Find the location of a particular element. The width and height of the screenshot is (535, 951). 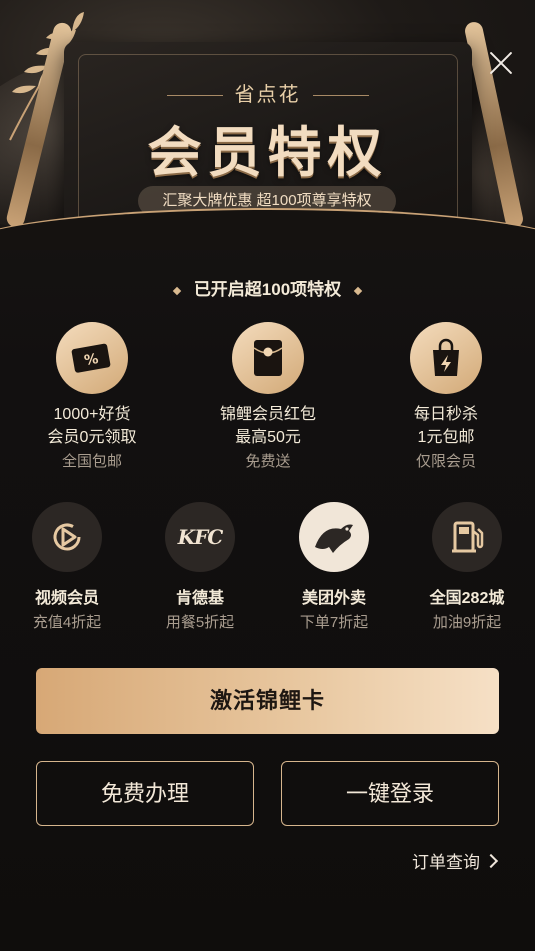

brand-row: 省点花 is located at coordinates (267, 92).